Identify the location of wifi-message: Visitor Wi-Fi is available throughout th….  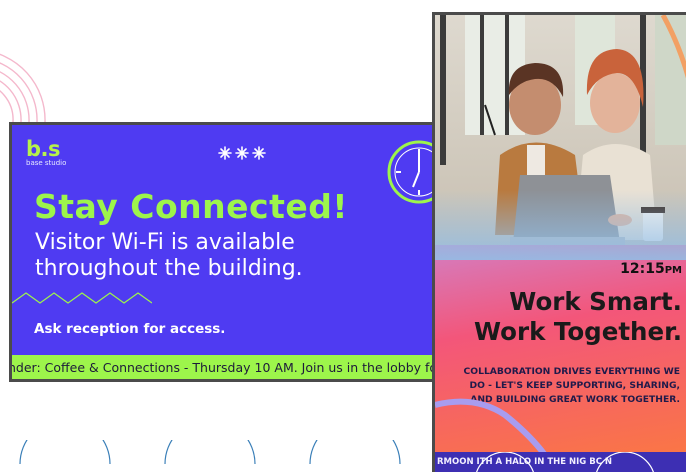
(169, 255).